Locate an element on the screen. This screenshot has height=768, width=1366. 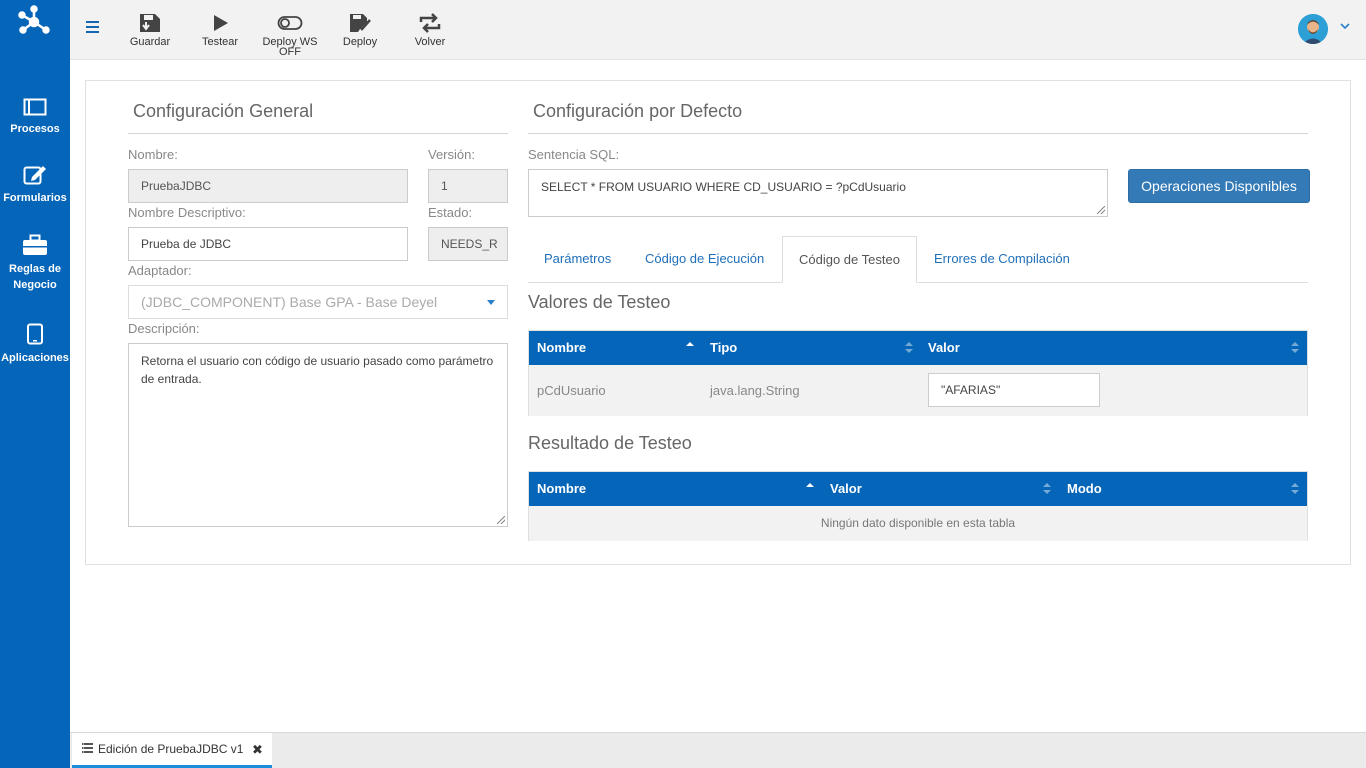
volver-button: Volver is located at coordinates (430, 30).